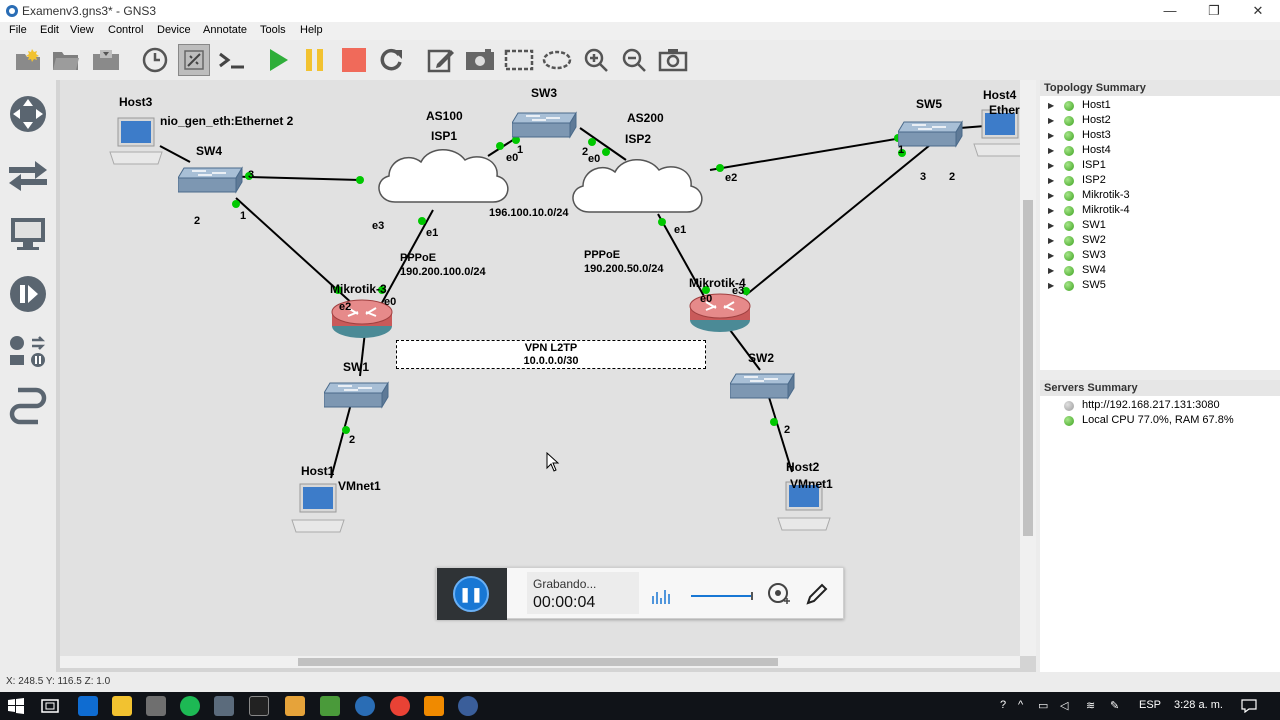 The height and width of the screenshot is (720, 1280). What do you see at coordinates (1160, 105) in the screenshot?
I see `summary-item: ▶ Host1` at bounding box center [1160, 105].